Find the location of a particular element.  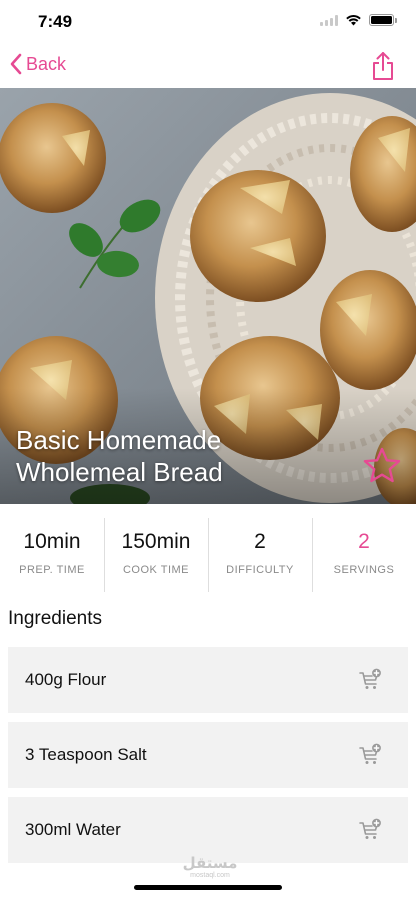

stat-value: 150min is located at coordinates (156, 541).